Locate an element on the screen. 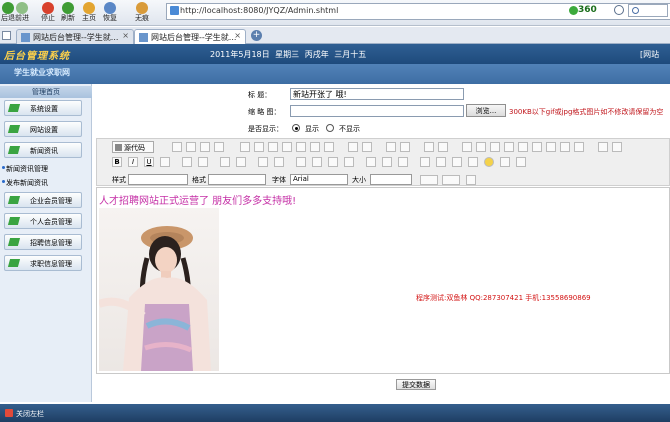  align-right-icon is located at coordinates (333, 162).